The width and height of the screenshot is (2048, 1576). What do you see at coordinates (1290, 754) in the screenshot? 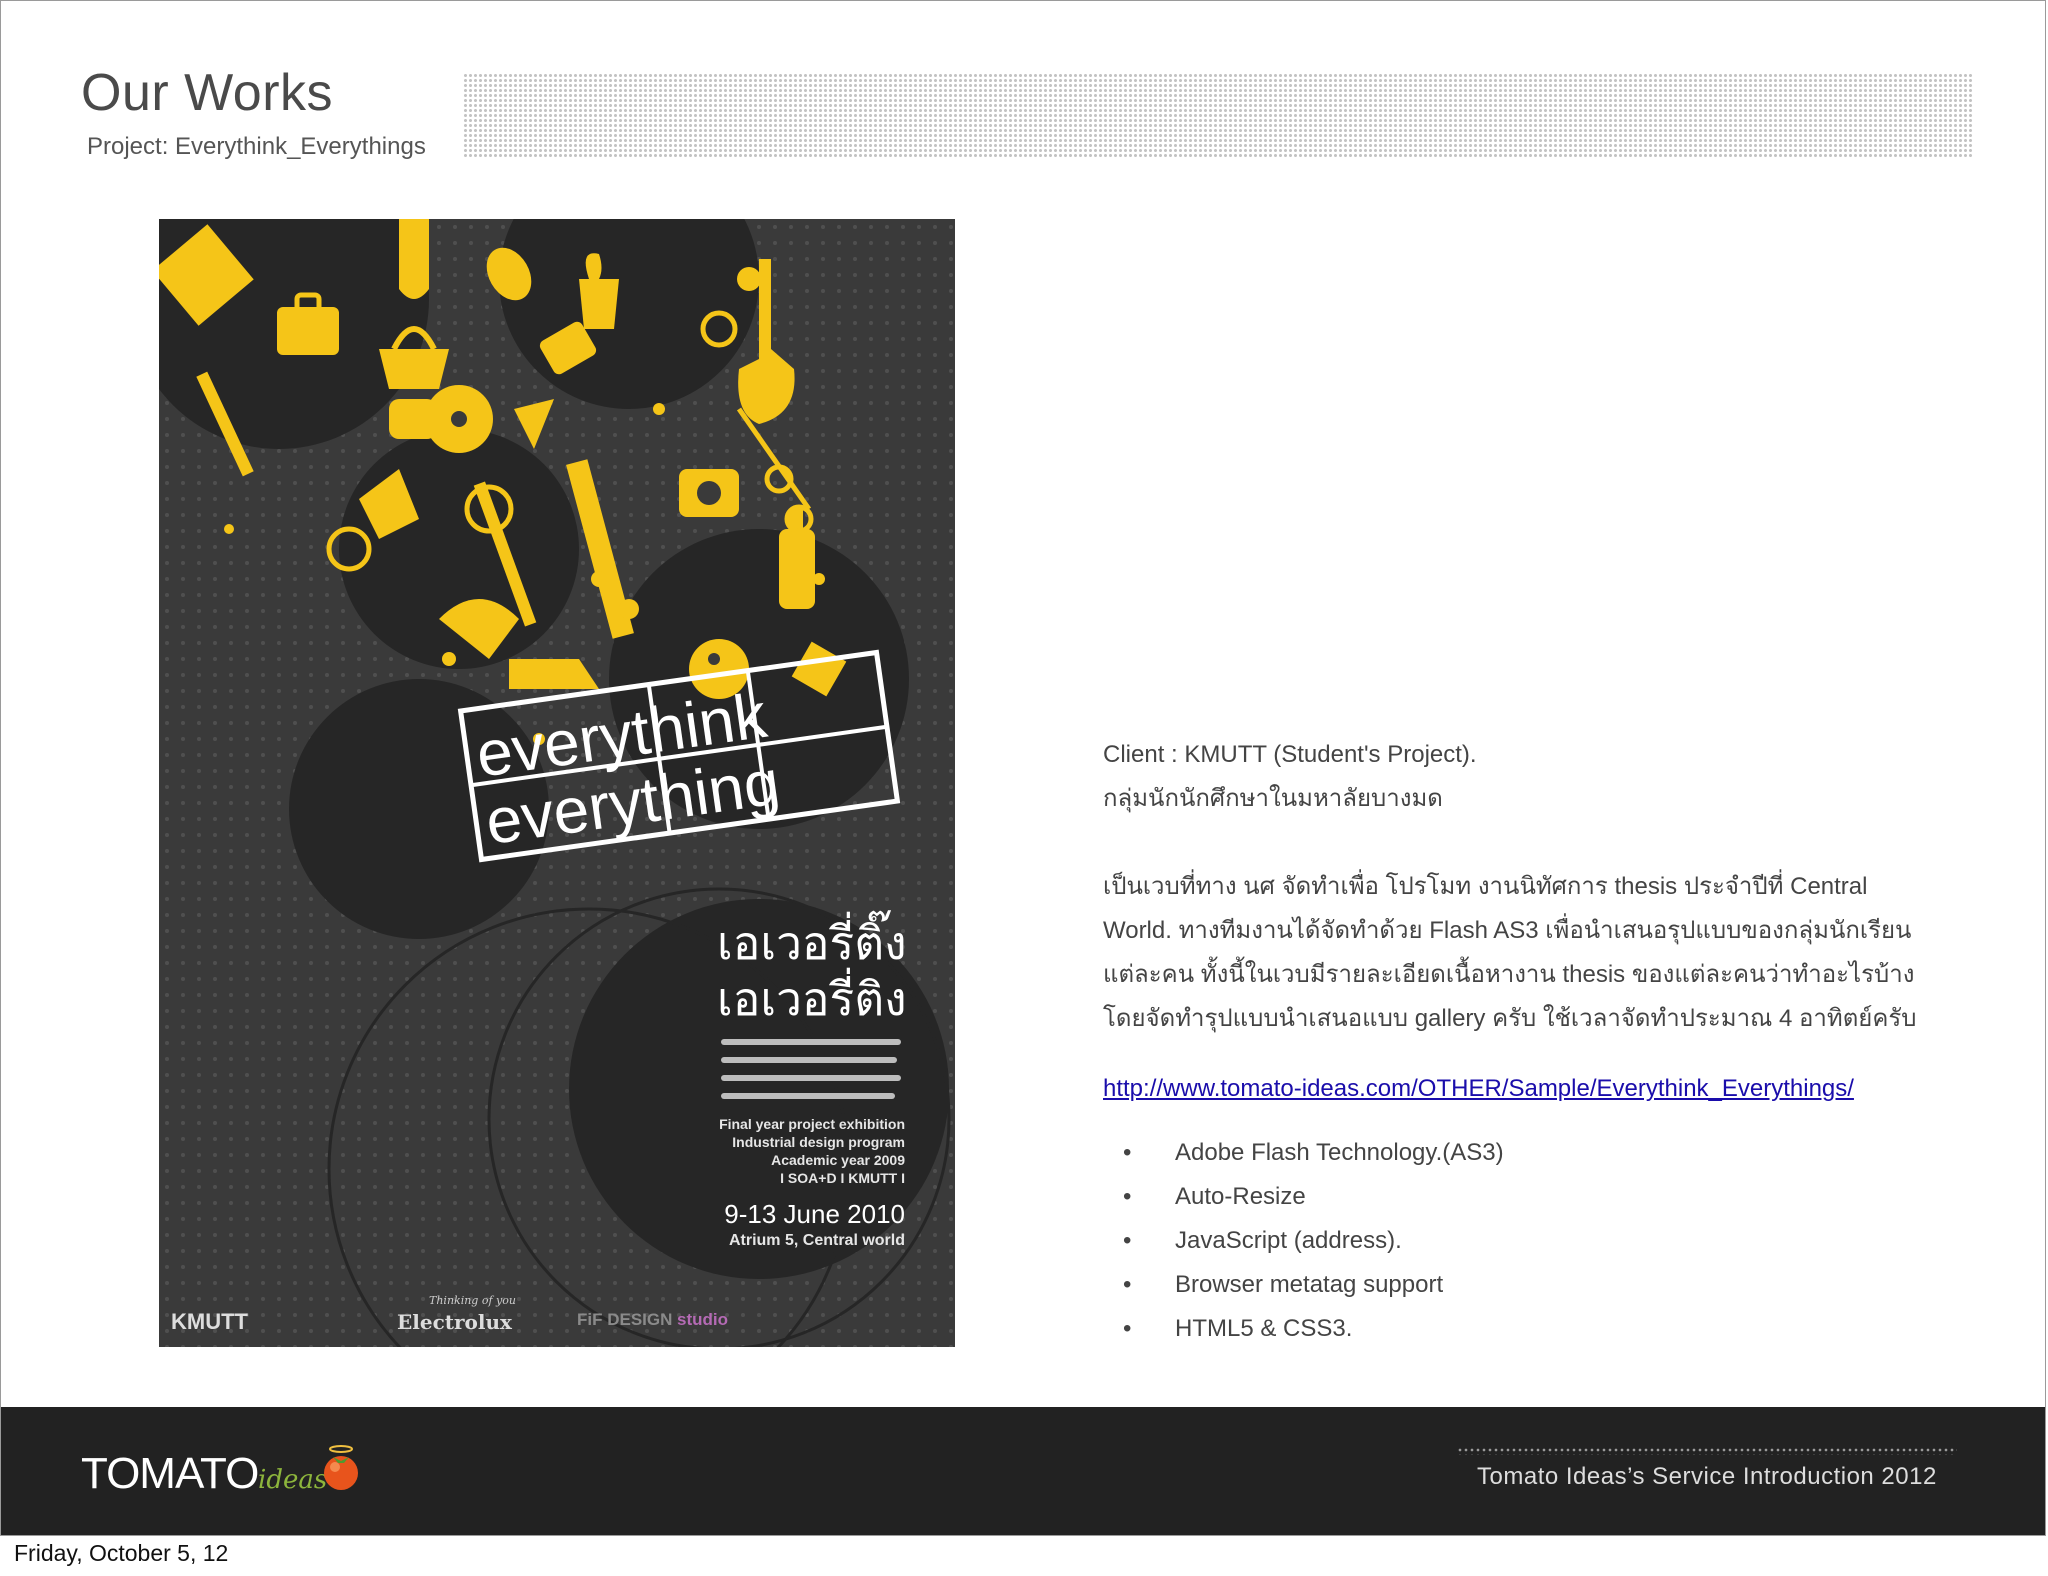
I see `client-line: Client : KMUTT (Student's Project).` at bounding box center [1290, 754].